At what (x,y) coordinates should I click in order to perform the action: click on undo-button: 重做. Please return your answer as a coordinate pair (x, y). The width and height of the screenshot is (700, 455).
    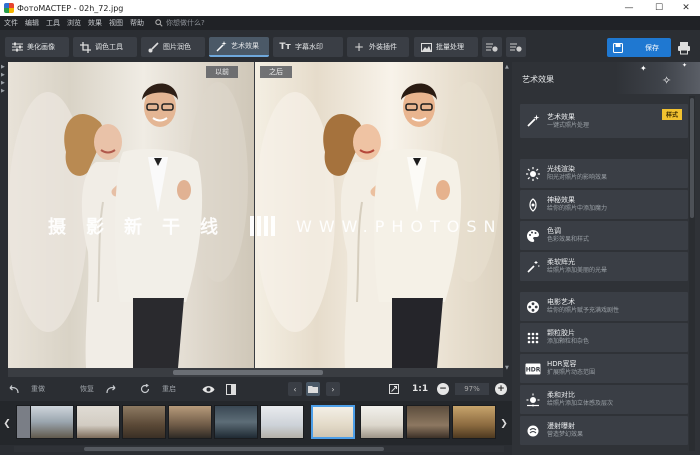
    Looking at the image, I should click on (26, 389).